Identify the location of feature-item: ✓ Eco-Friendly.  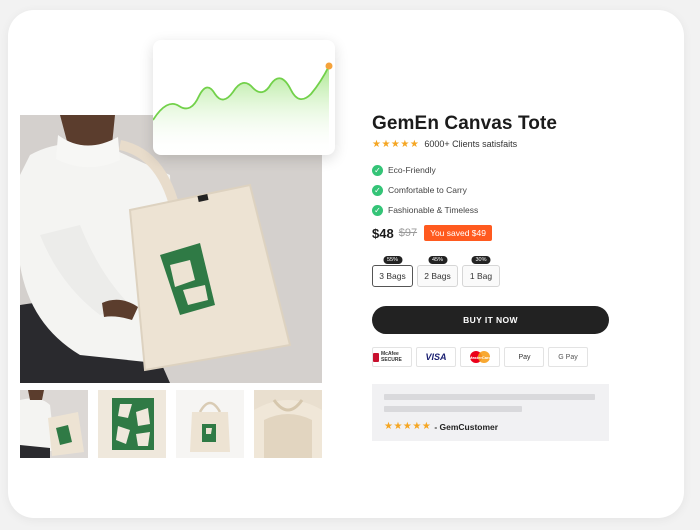
(425, 170).